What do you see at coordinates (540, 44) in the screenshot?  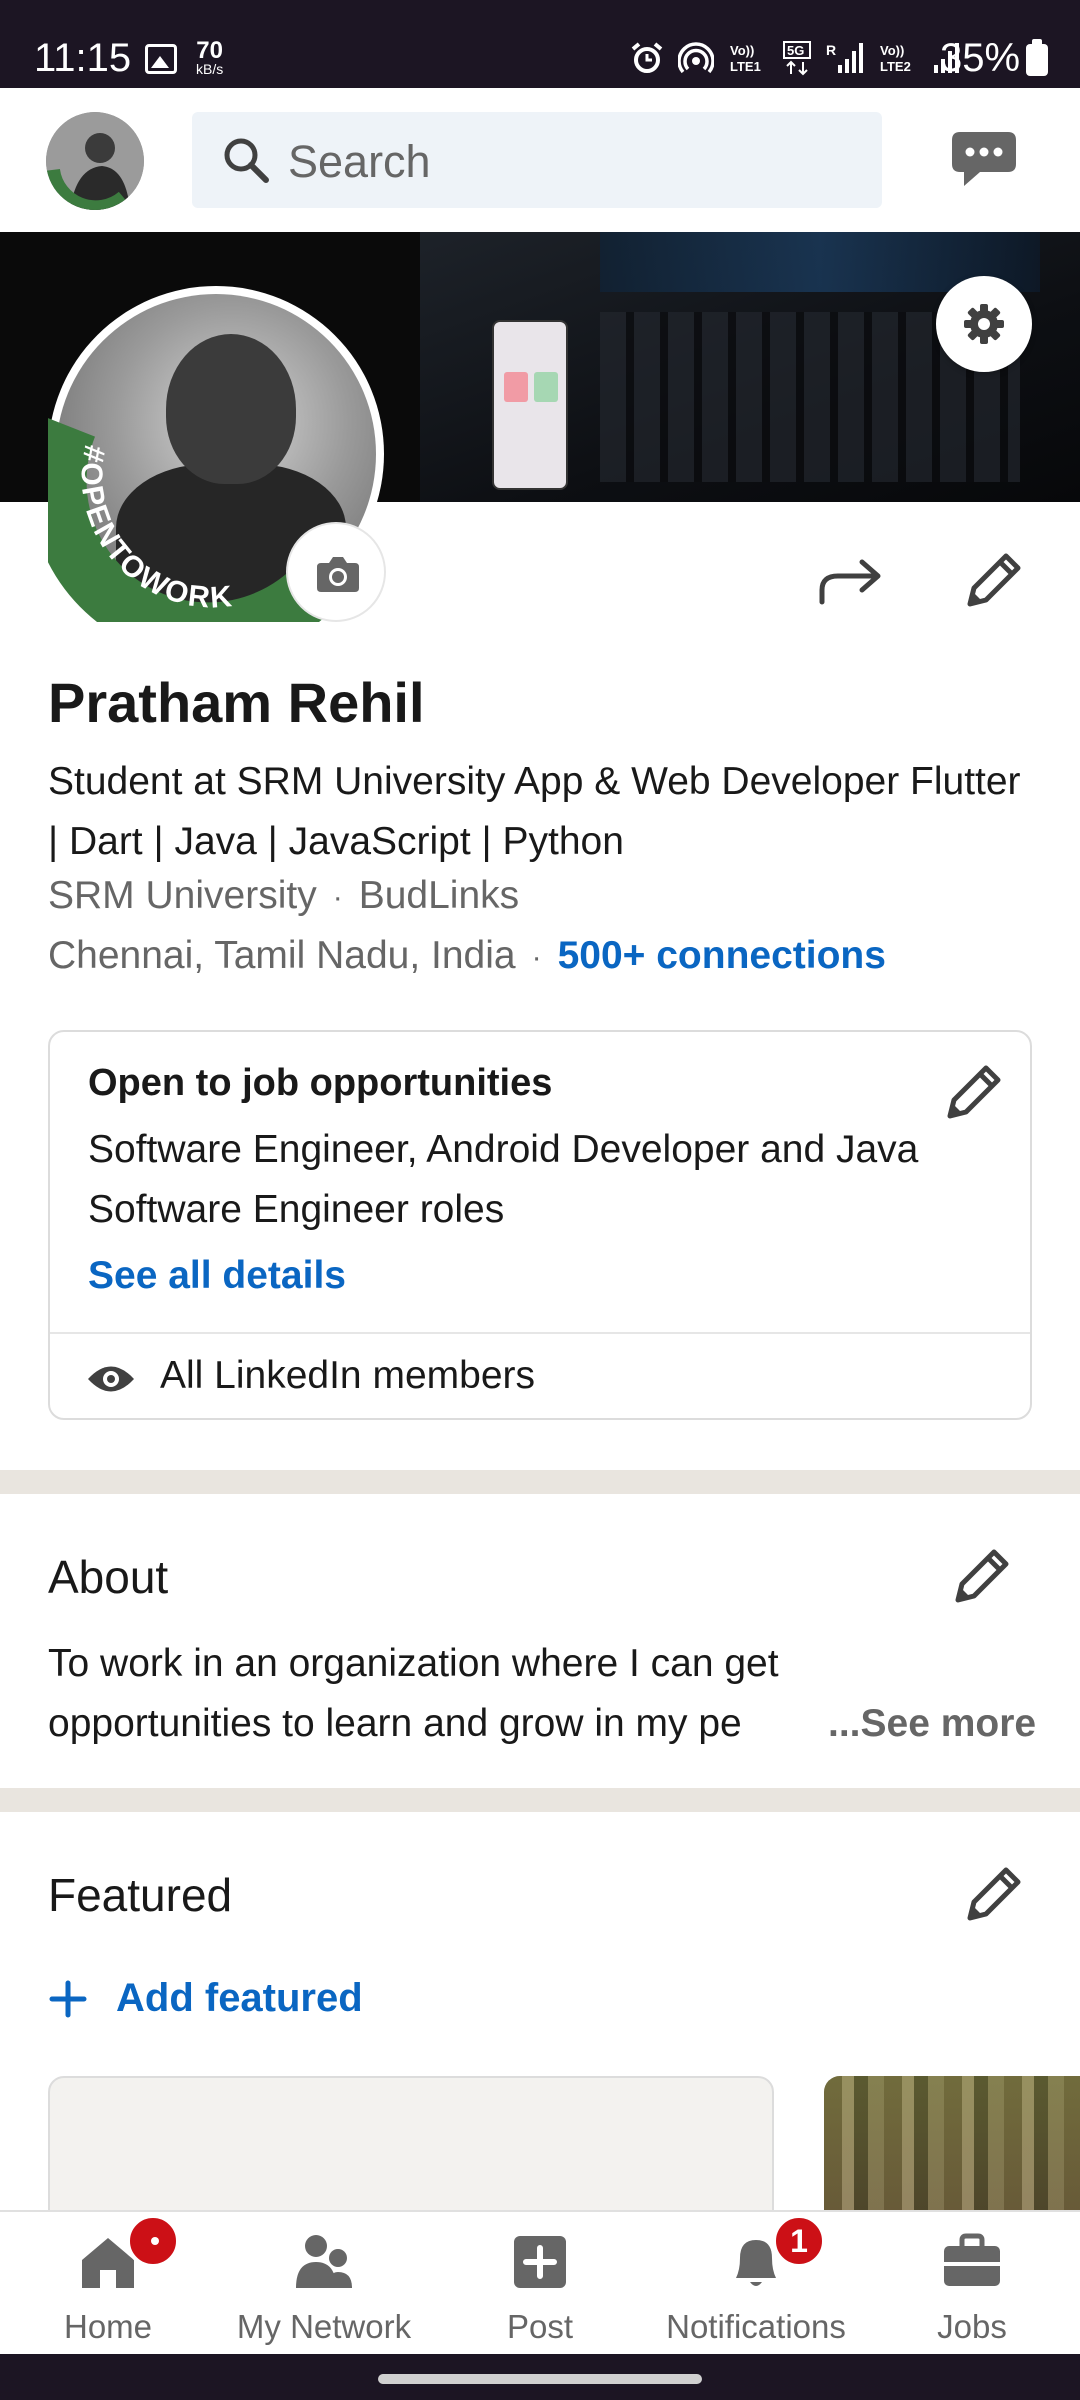 I see `status-bar: 11:15 70 kB/s Vo)) LTE1 5G R Vo)) LTE2 35%` at bounding box center [540, 44].